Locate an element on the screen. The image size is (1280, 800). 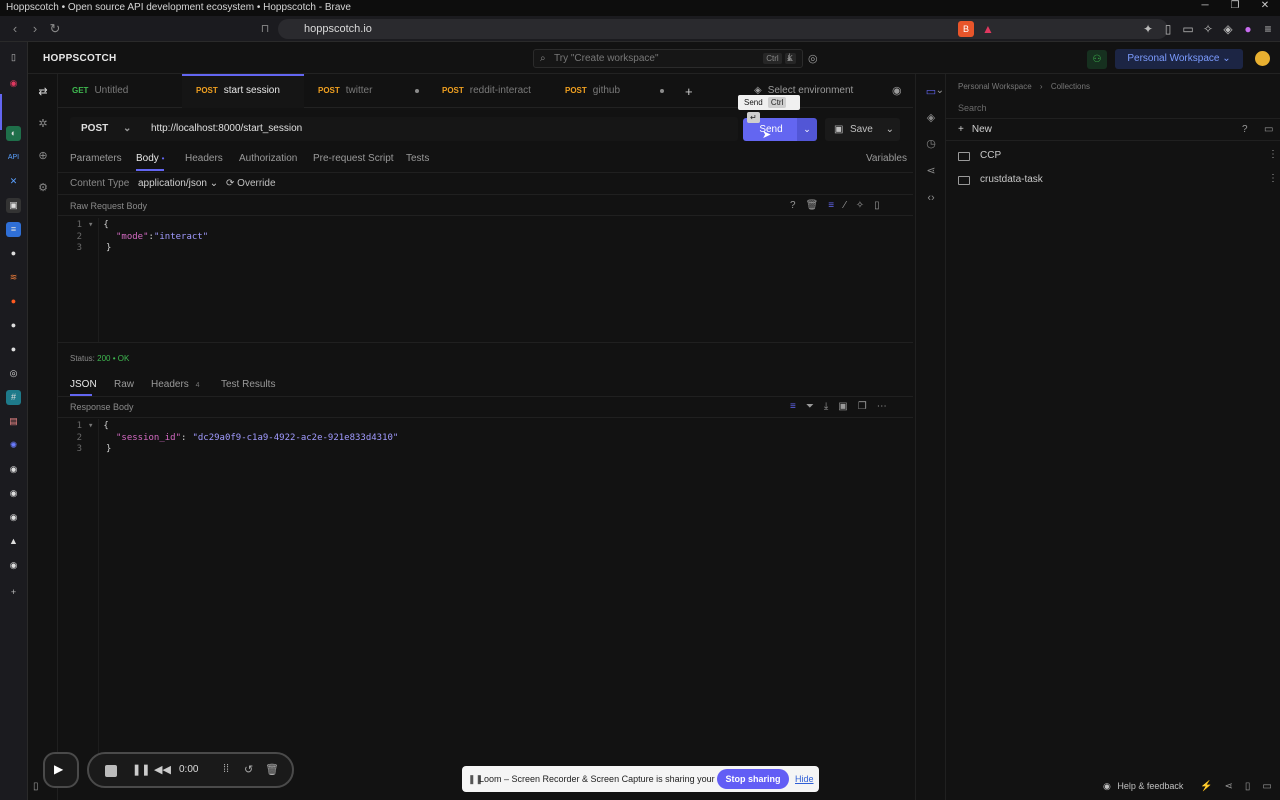
rest-icon: ⇄ is located at coordinates (43, 92).